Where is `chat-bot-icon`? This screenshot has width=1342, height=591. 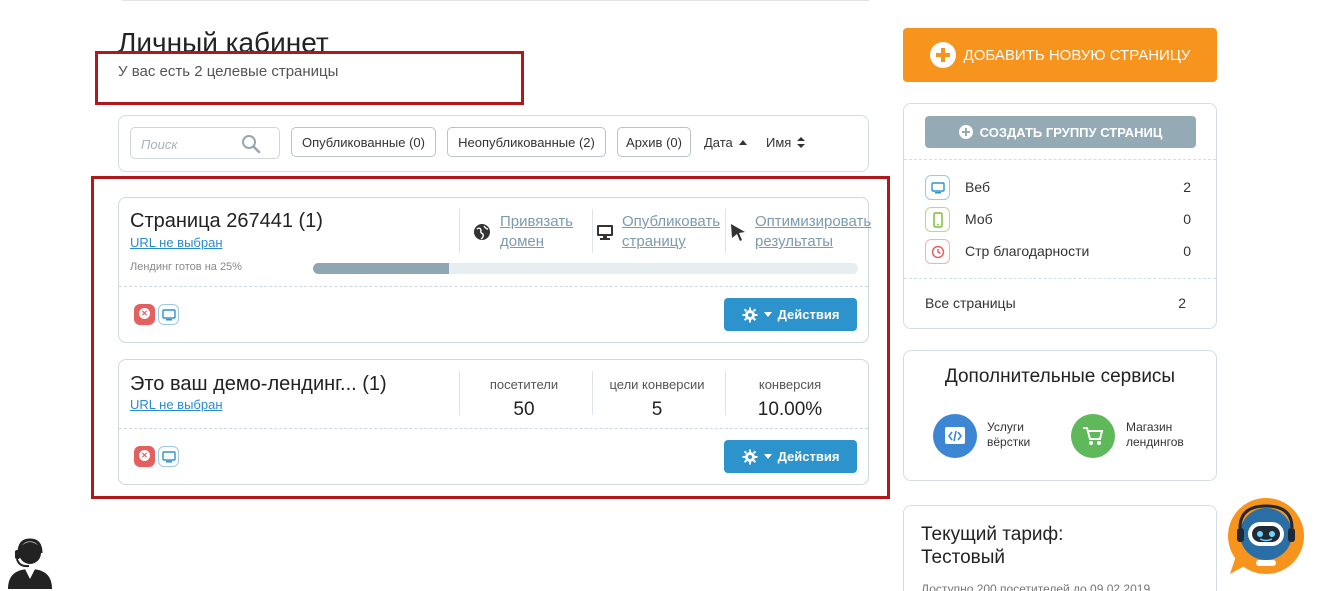 chat-bot-icon is located at coordinates (1266, 535).